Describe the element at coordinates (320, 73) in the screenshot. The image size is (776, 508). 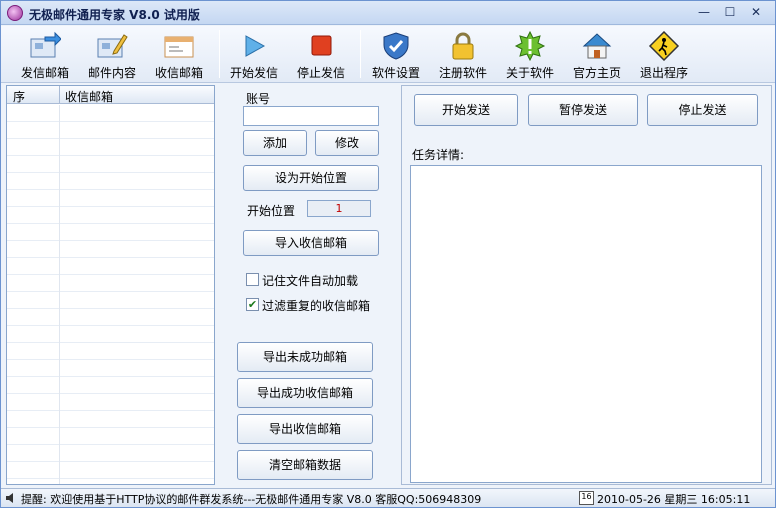
I see `toolbar-label: 停止发信` at that location.